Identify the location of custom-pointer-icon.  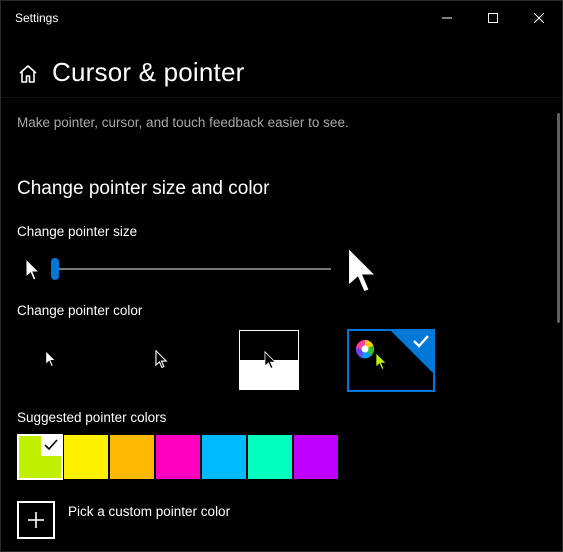
(381, 361).